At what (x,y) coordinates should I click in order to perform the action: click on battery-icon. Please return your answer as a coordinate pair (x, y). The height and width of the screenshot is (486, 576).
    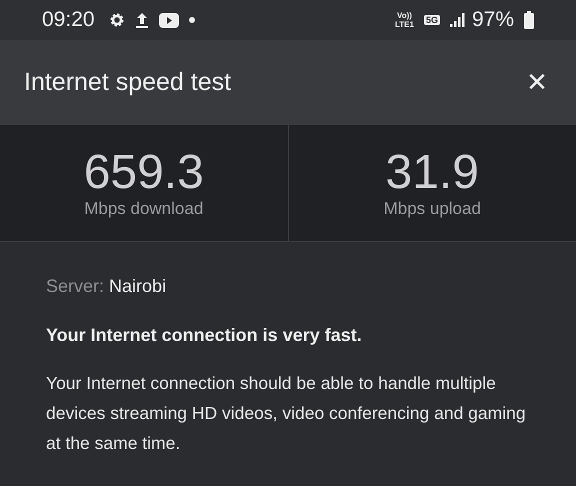
    Looking at the image, I should click on (529, 20).